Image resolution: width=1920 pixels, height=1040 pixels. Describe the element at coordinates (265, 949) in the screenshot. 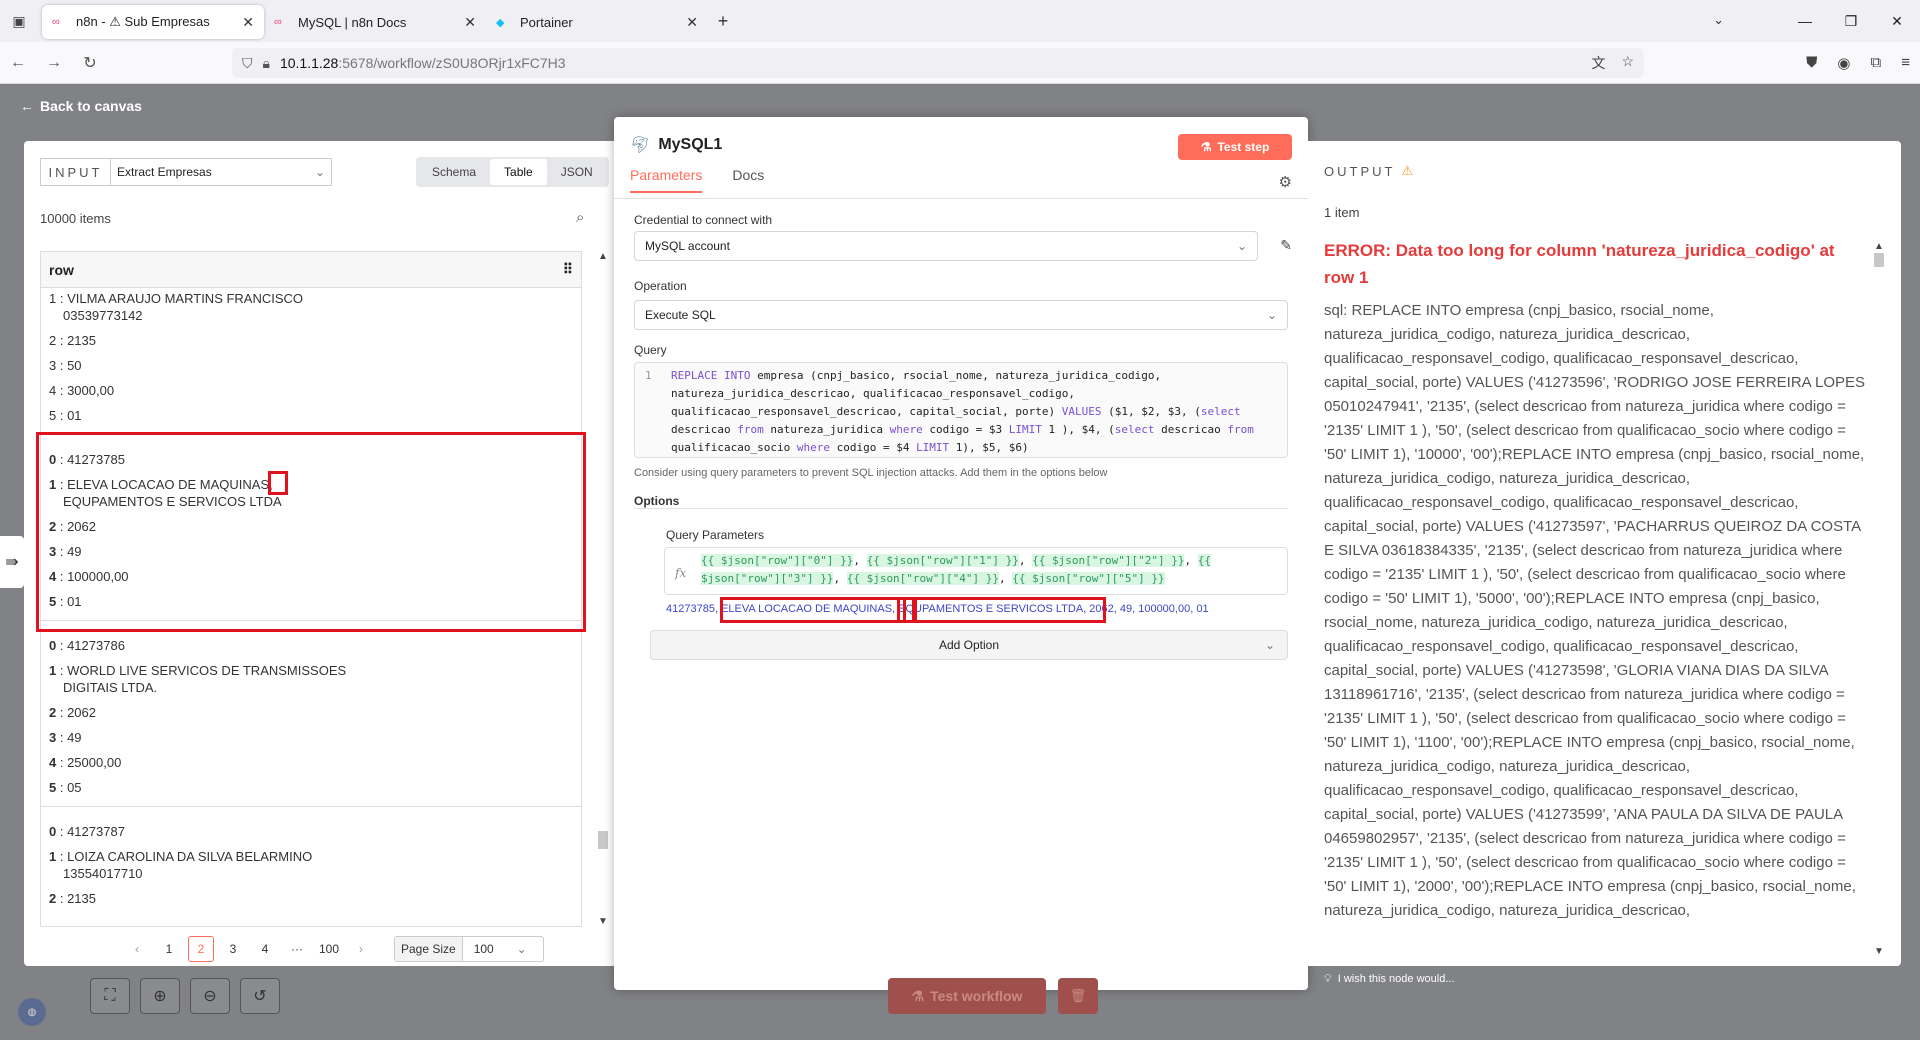

I see `page-4: 4` at that location.